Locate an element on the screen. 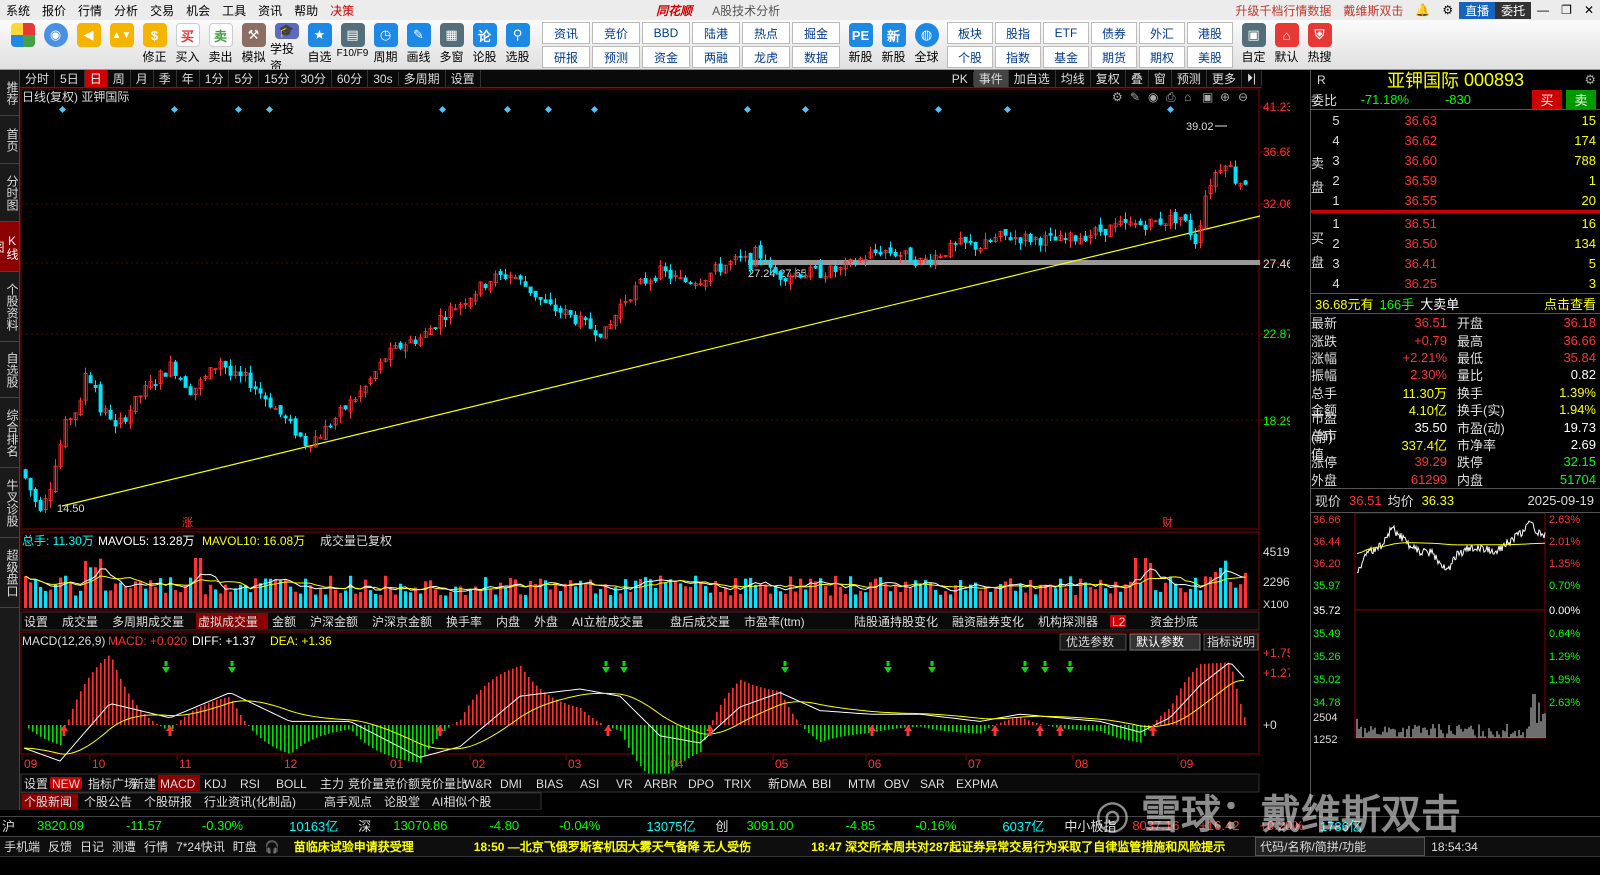 The image size is (1600, 875). eye-icon: ◉ is located at coordinates (1153, 97).